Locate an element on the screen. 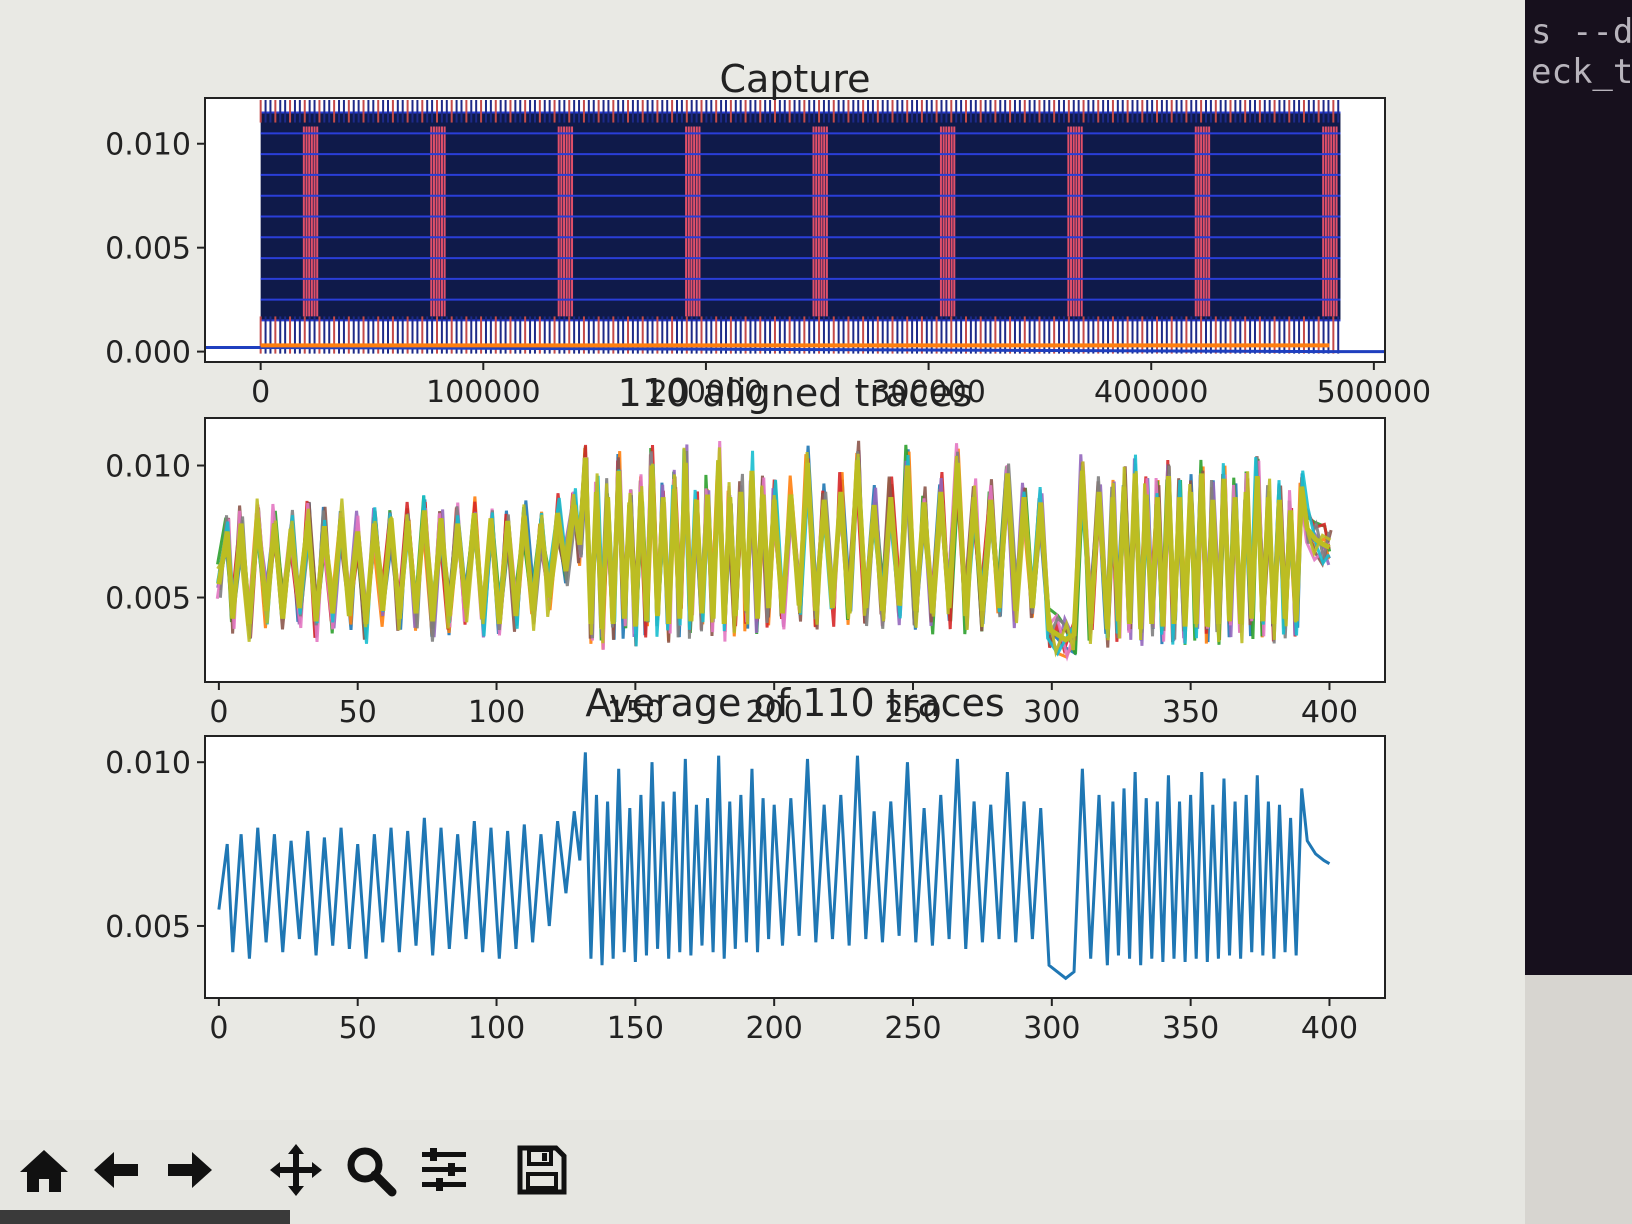 The image size is (1632, 1224). back-button is located at coordinates (116, 1170).